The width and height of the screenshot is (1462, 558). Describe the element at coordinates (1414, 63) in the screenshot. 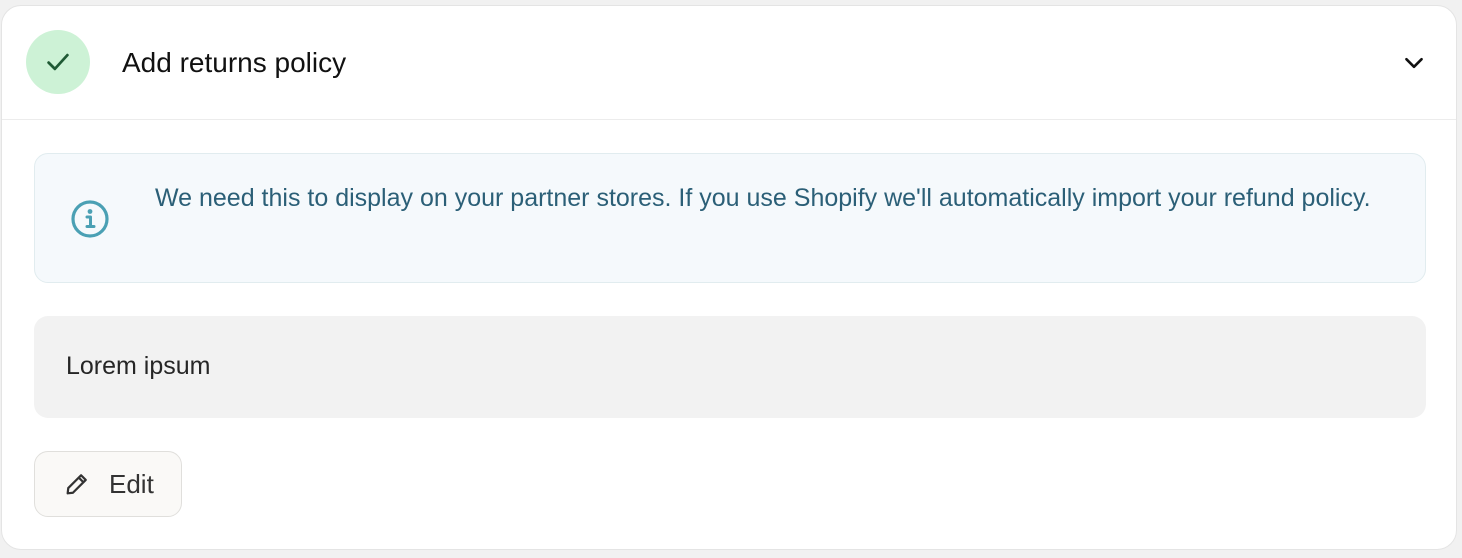

I see `chevron-down-icon` at that location.